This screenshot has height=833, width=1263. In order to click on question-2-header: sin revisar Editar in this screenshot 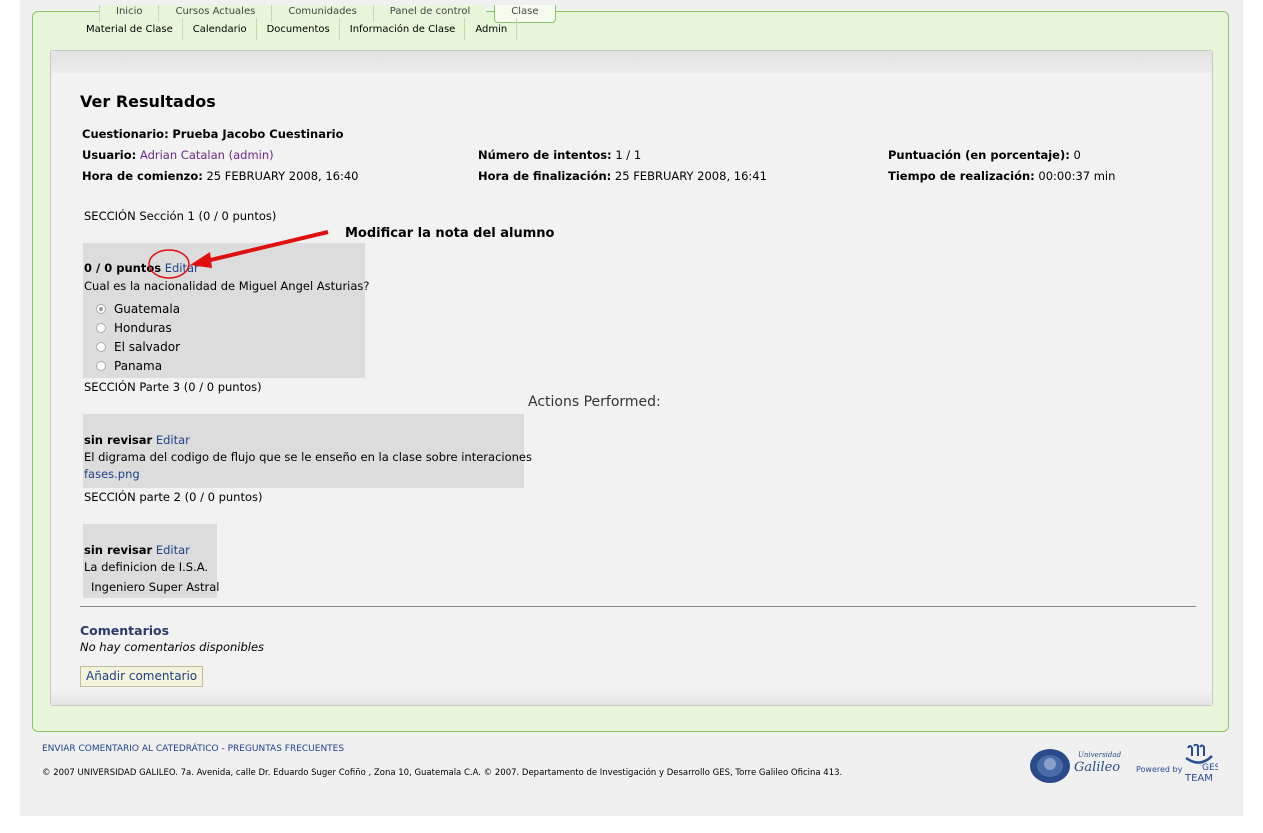, I will do `click(137, 440)`.